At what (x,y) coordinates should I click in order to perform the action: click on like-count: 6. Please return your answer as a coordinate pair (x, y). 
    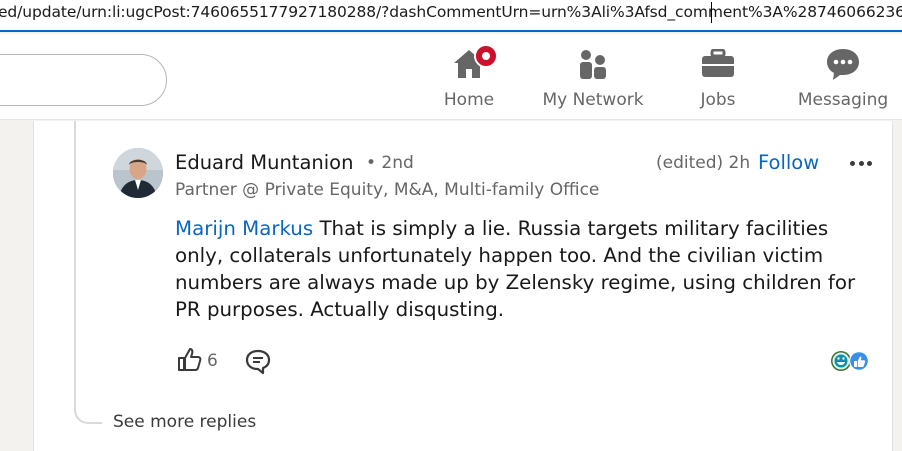
    Looking at the image, I should click on (212, 361).